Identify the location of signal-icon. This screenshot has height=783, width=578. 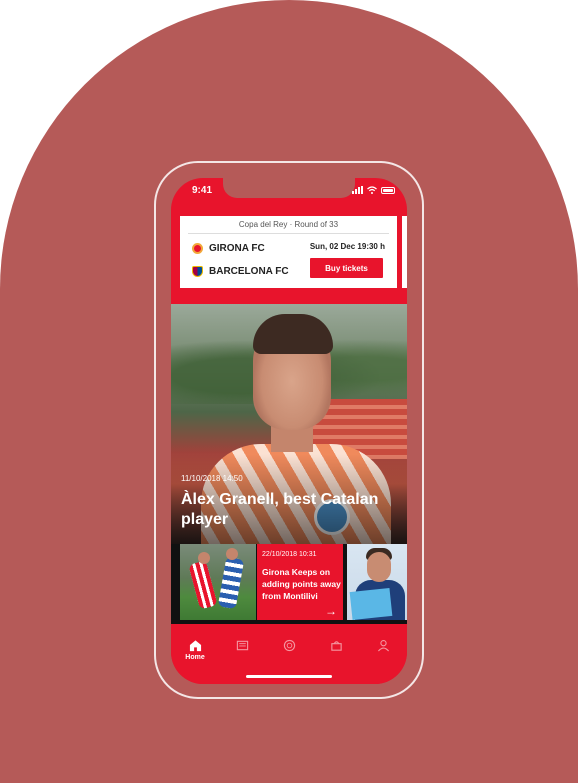
(357, 190).